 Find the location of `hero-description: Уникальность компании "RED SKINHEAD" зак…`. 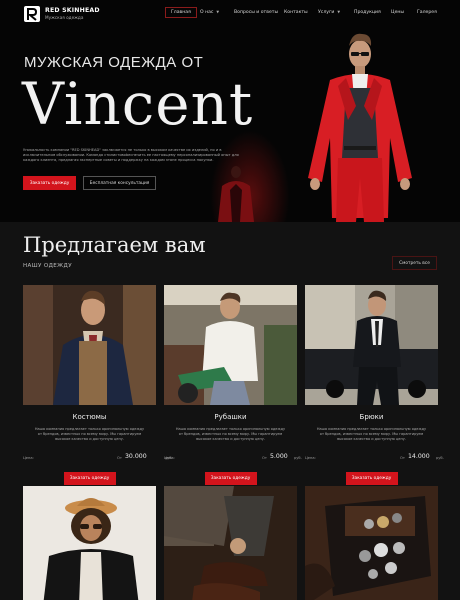

hero-description: Уникальность компании "RED SKINHEAD" зак… is located at coordinates (131, 155).